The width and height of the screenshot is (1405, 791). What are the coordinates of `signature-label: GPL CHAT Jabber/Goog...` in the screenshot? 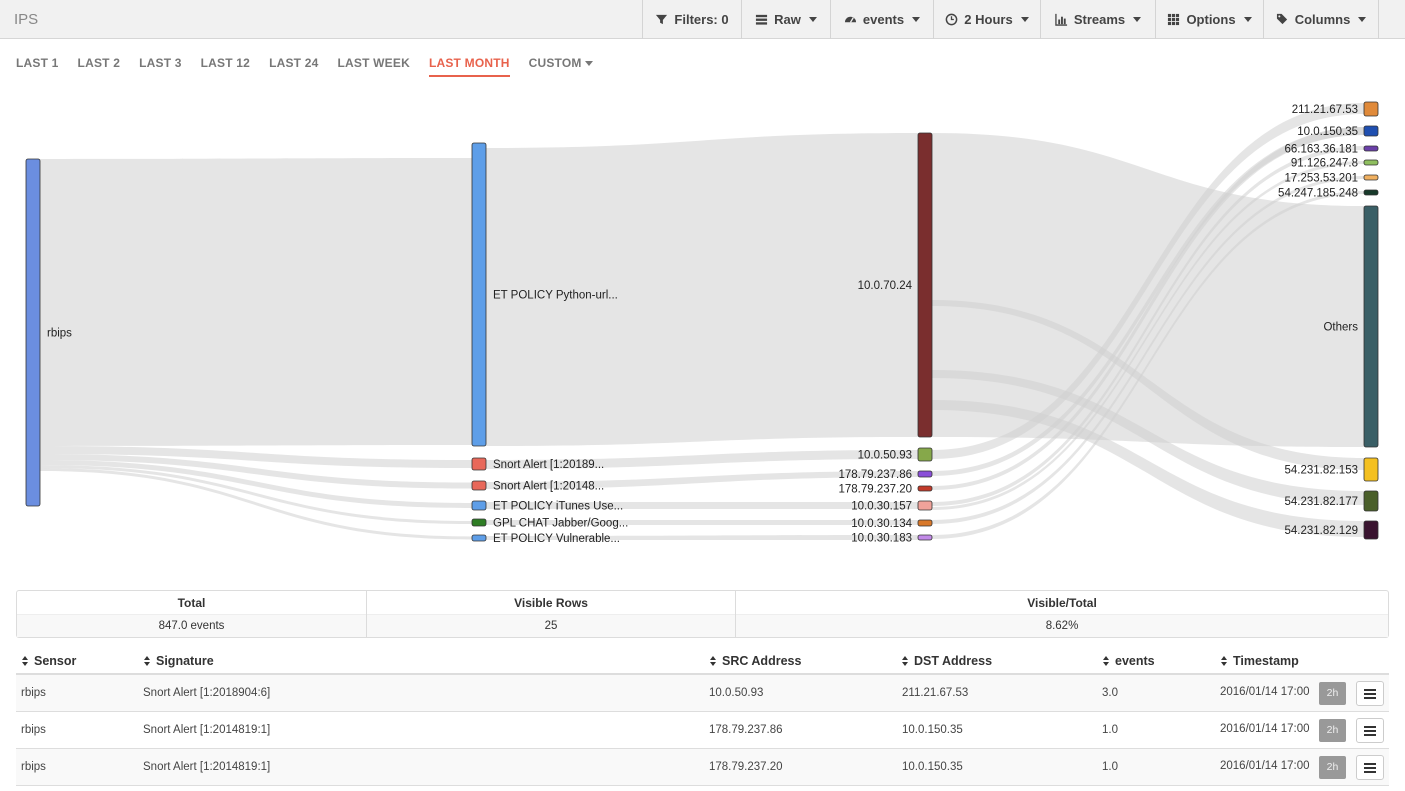 It's located at (560, 524).